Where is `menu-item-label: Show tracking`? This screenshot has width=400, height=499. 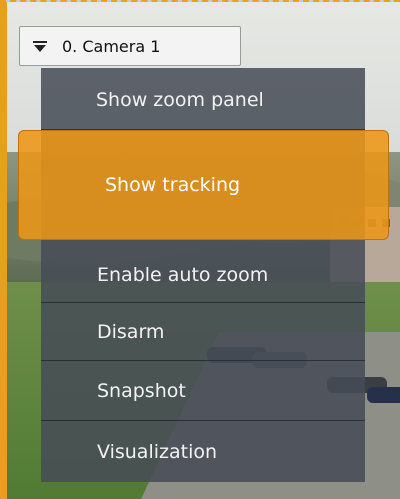 menu-item-label: Show tracking is located at coordinates (173, 185).